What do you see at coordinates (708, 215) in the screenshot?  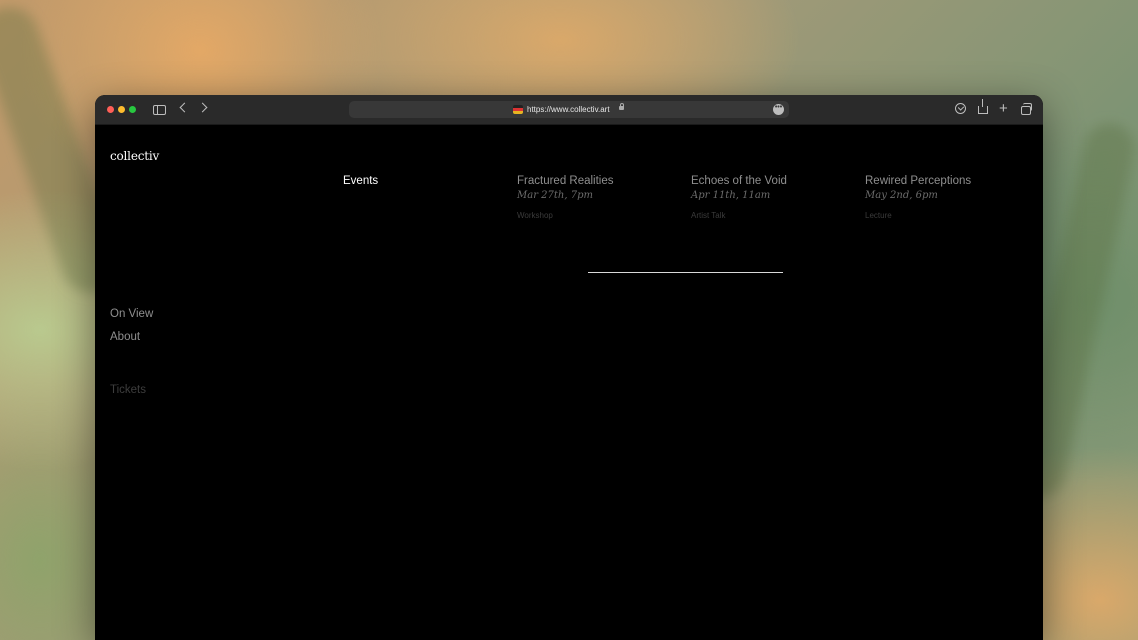 I see `event-type: Artist Talk` at bounding box center [708, 215].